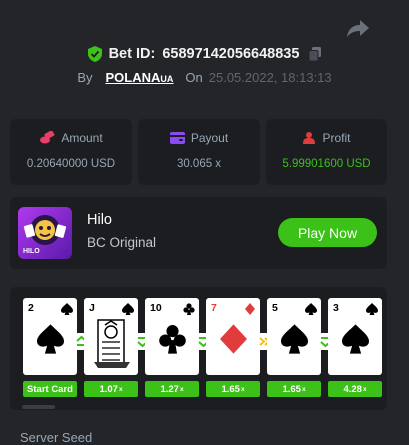 This screenshot has width=409, height=445. I want to click on card-rank: 10, so click(156, 308).